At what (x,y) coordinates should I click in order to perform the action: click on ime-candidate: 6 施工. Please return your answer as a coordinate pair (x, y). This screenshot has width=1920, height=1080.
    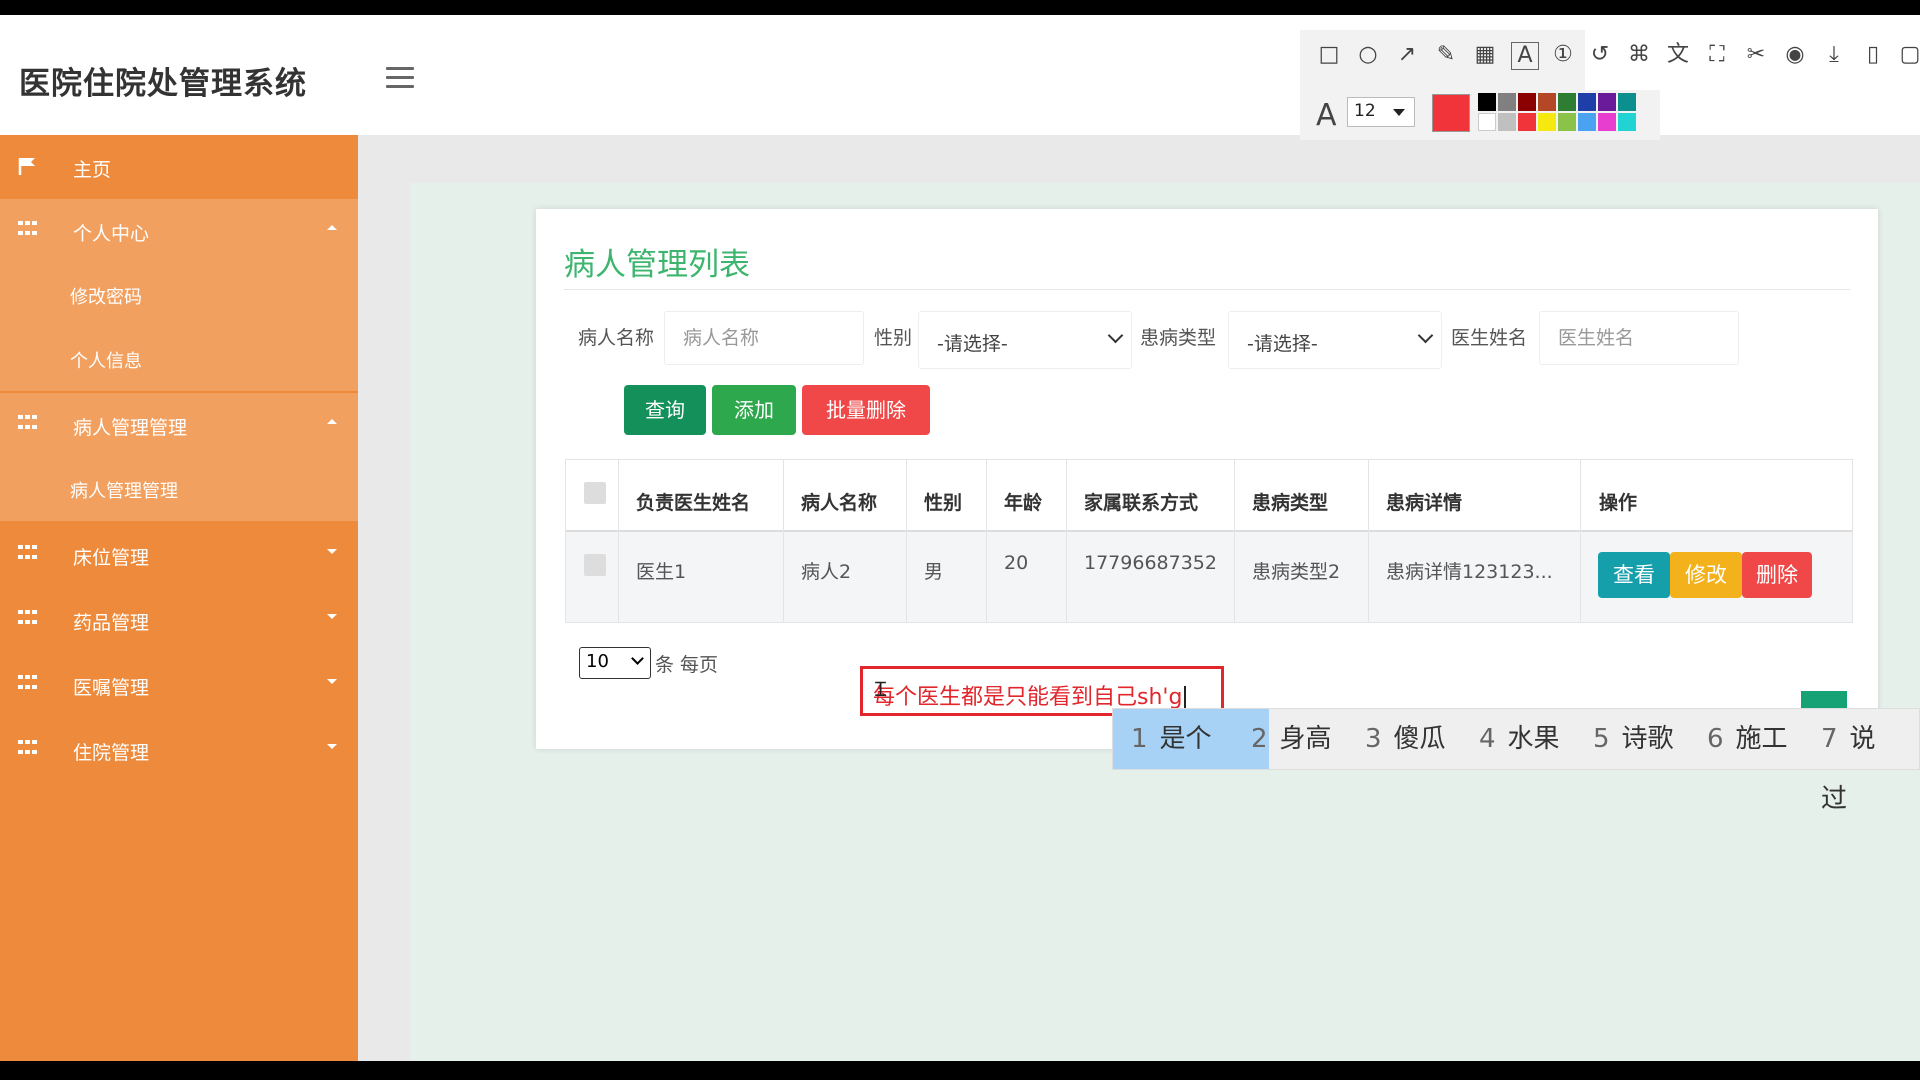
    Looking at the image, I should click on (1747, 739).